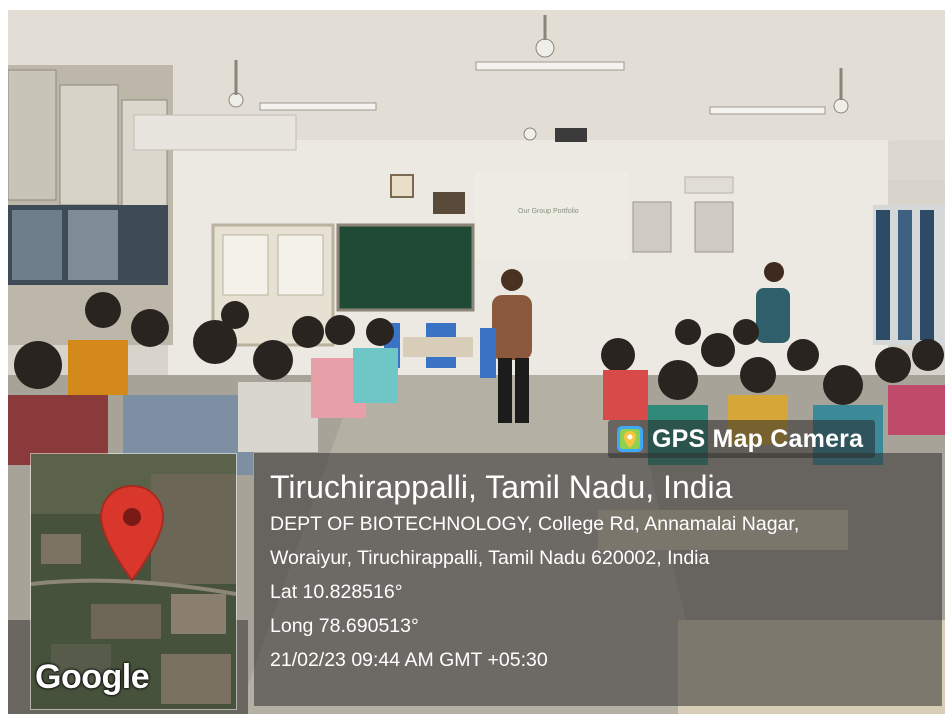  I want to click on latitude: Lat 10.828516°, so click(336, 592).